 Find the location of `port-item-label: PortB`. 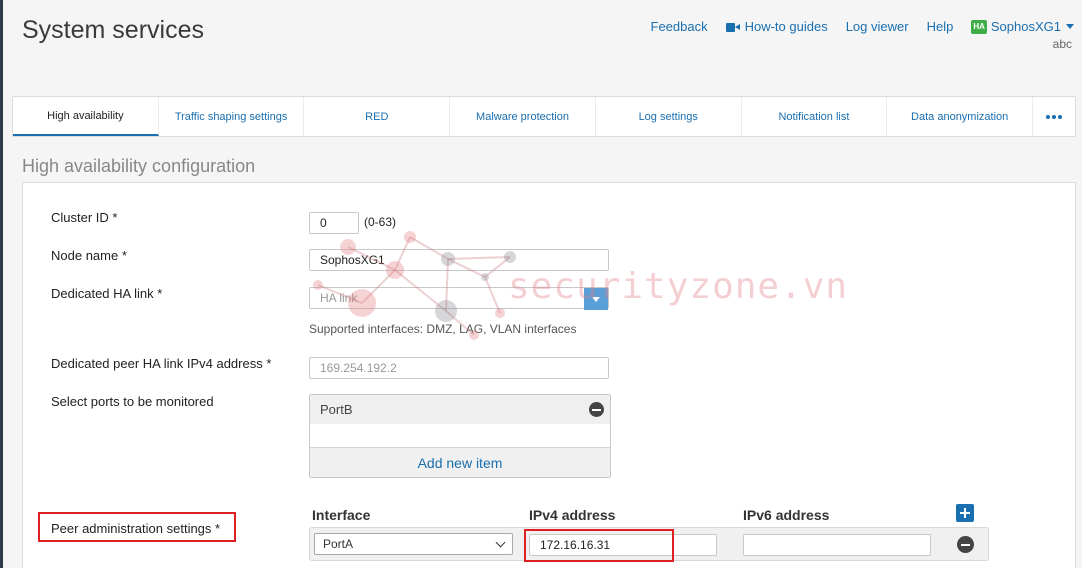

port-item-label: PortB is located at coordinates (336, 409).